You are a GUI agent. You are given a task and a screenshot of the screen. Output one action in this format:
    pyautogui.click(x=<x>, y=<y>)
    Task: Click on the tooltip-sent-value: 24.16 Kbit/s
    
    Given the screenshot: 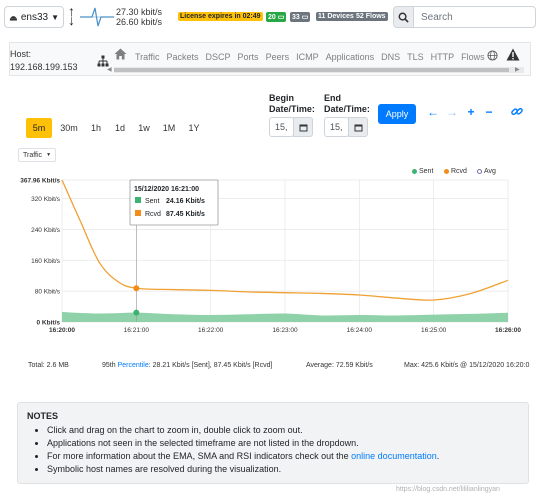 What is the action you would take?
    pyautogui.click(x=185, y=201)
    